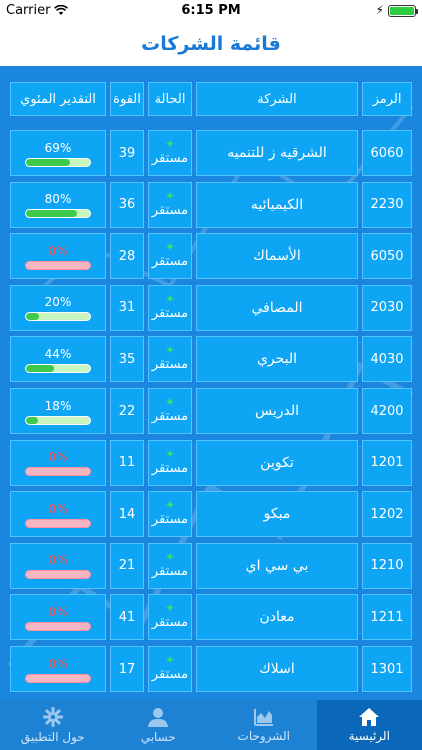 The height and width of the screenshot is (750, 422). What do you see at coordinates (277, 307) in the screenshot?
I see `company-name: المصافي` at bounding box center [277, 307].